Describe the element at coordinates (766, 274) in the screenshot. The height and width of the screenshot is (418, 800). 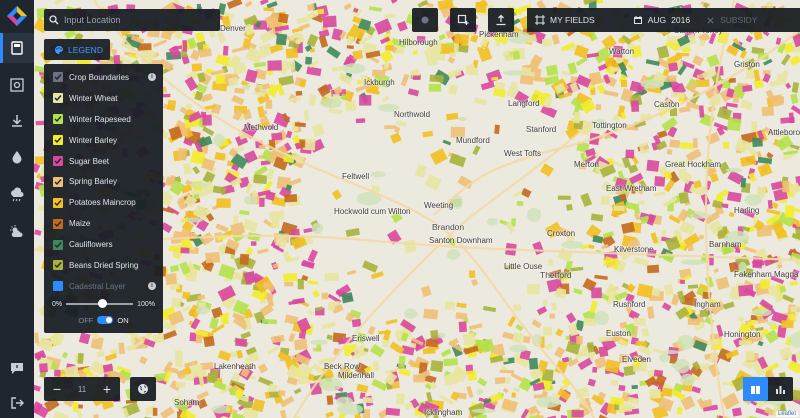
I see `place-label: Fakenham Magna` at that location.